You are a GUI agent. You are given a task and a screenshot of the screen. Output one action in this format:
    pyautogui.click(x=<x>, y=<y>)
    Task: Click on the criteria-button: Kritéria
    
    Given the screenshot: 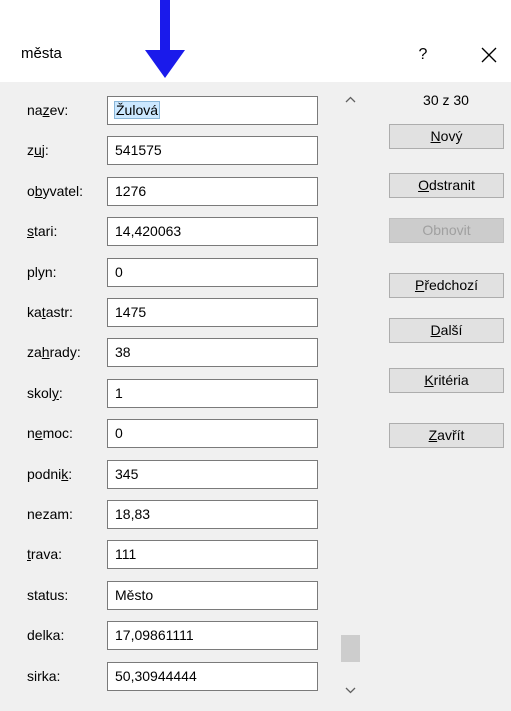 What is the action you would take?
    pyautogui.click(x=446, y=380)
    